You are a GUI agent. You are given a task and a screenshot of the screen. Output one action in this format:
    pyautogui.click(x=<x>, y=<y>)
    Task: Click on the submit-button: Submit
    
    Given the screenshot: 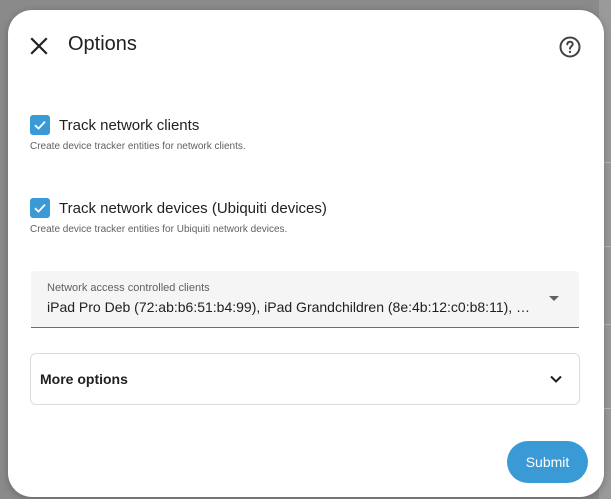 What is the action you would take?
    pyautogui.click(x=547, y=462)
    